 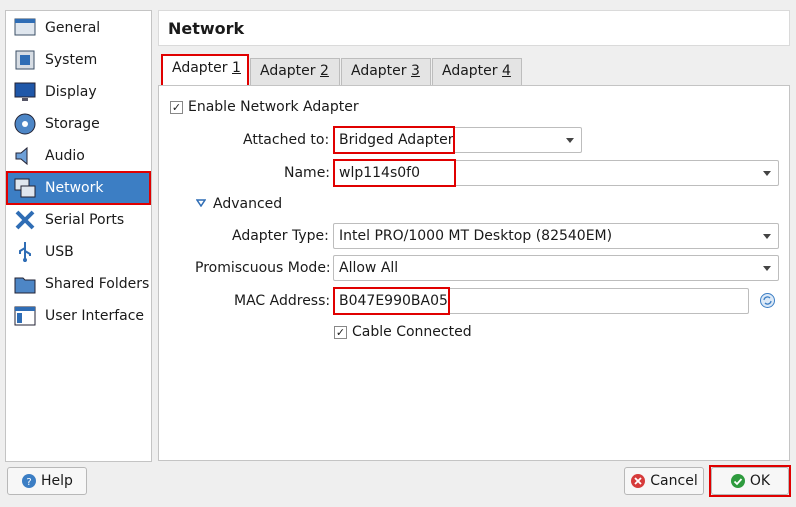 What do you see at coordinates (477, 72) in the screenshot?
I see `tab-adapter-4: Adapter 4` at bounding box center [477, 72].